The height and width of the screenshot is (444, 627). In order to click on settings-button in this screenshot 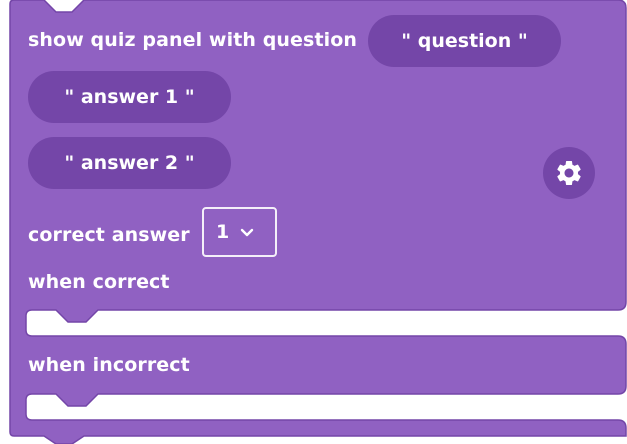, I will do `click(569, 173)`.